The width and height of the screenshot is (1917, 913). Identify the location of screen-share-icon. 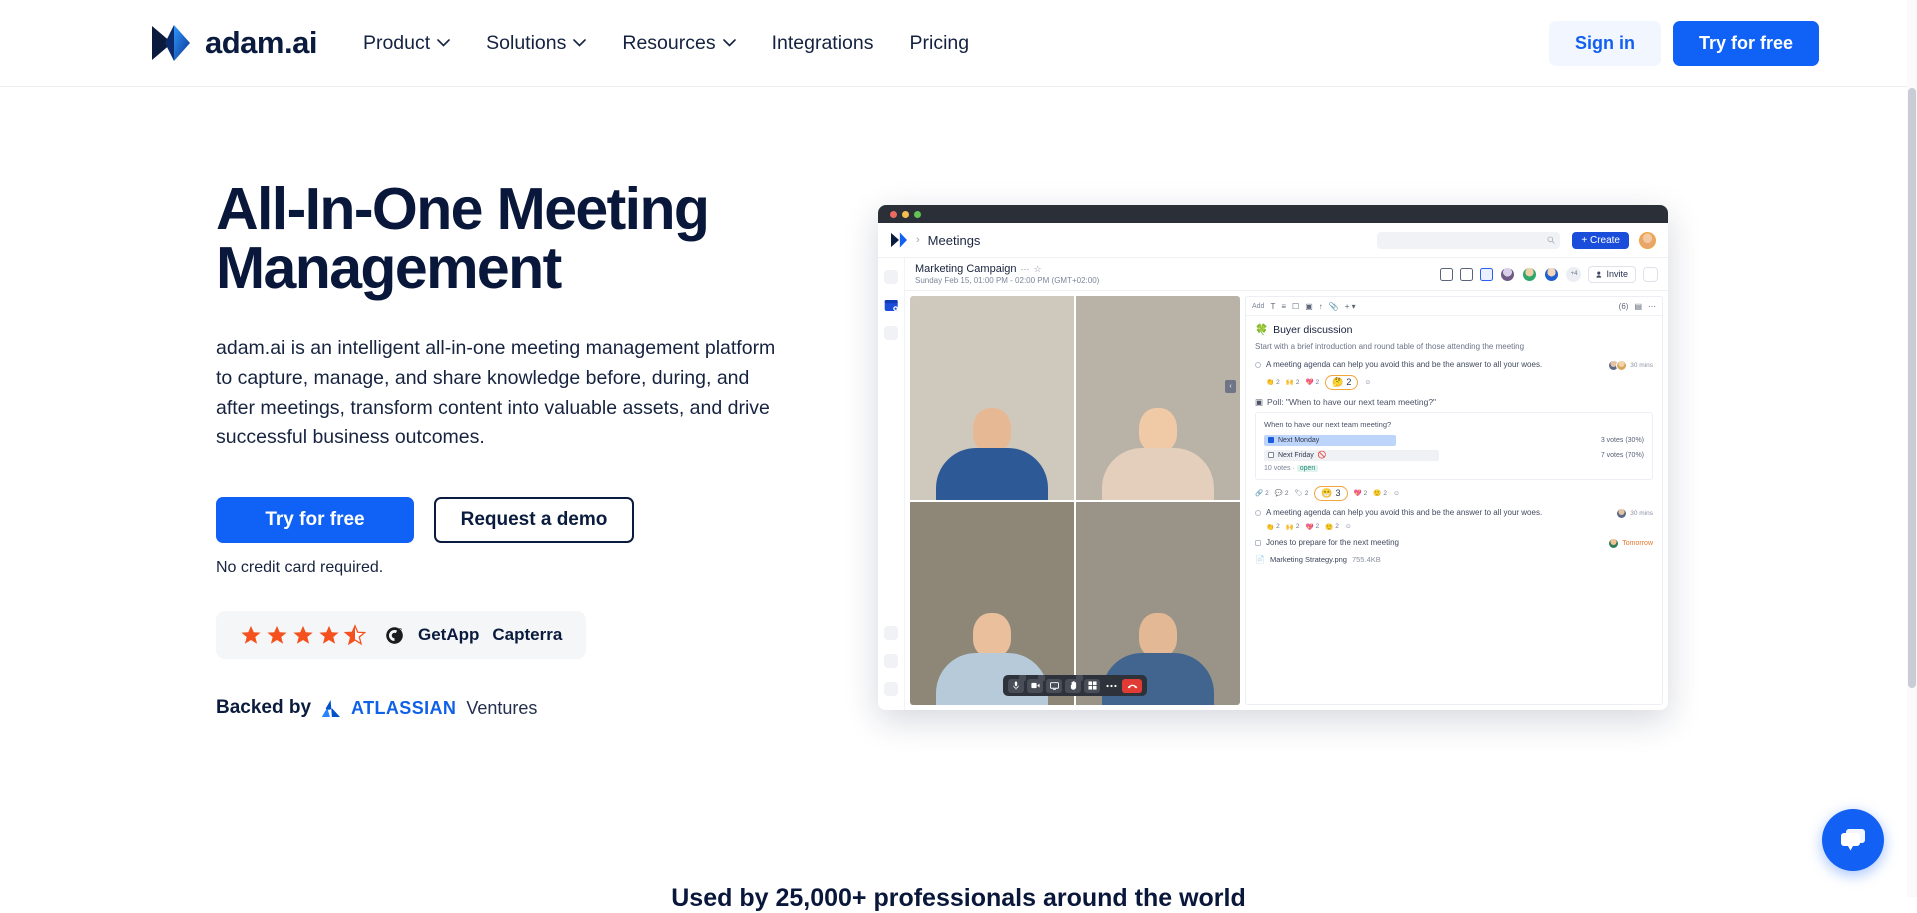
(1054, 686).